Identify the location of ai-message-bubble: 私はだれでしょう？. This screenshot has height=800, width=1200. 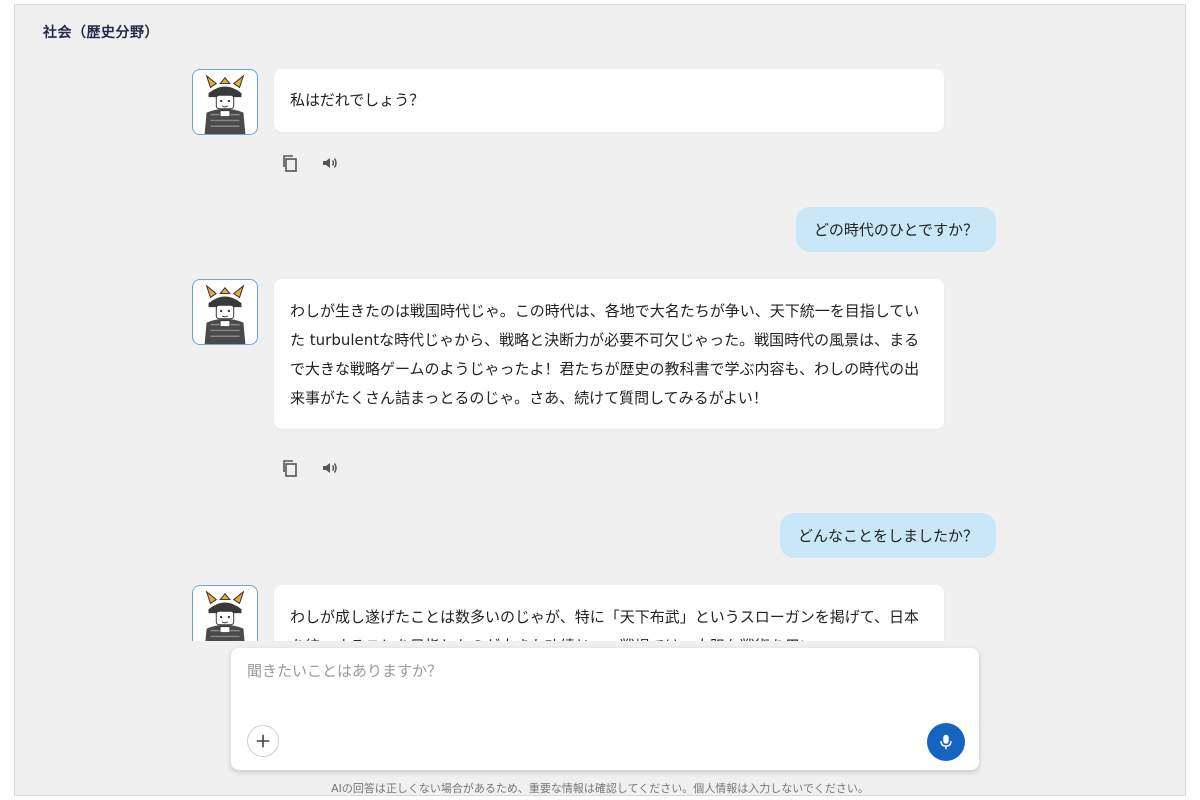
(609, 100).